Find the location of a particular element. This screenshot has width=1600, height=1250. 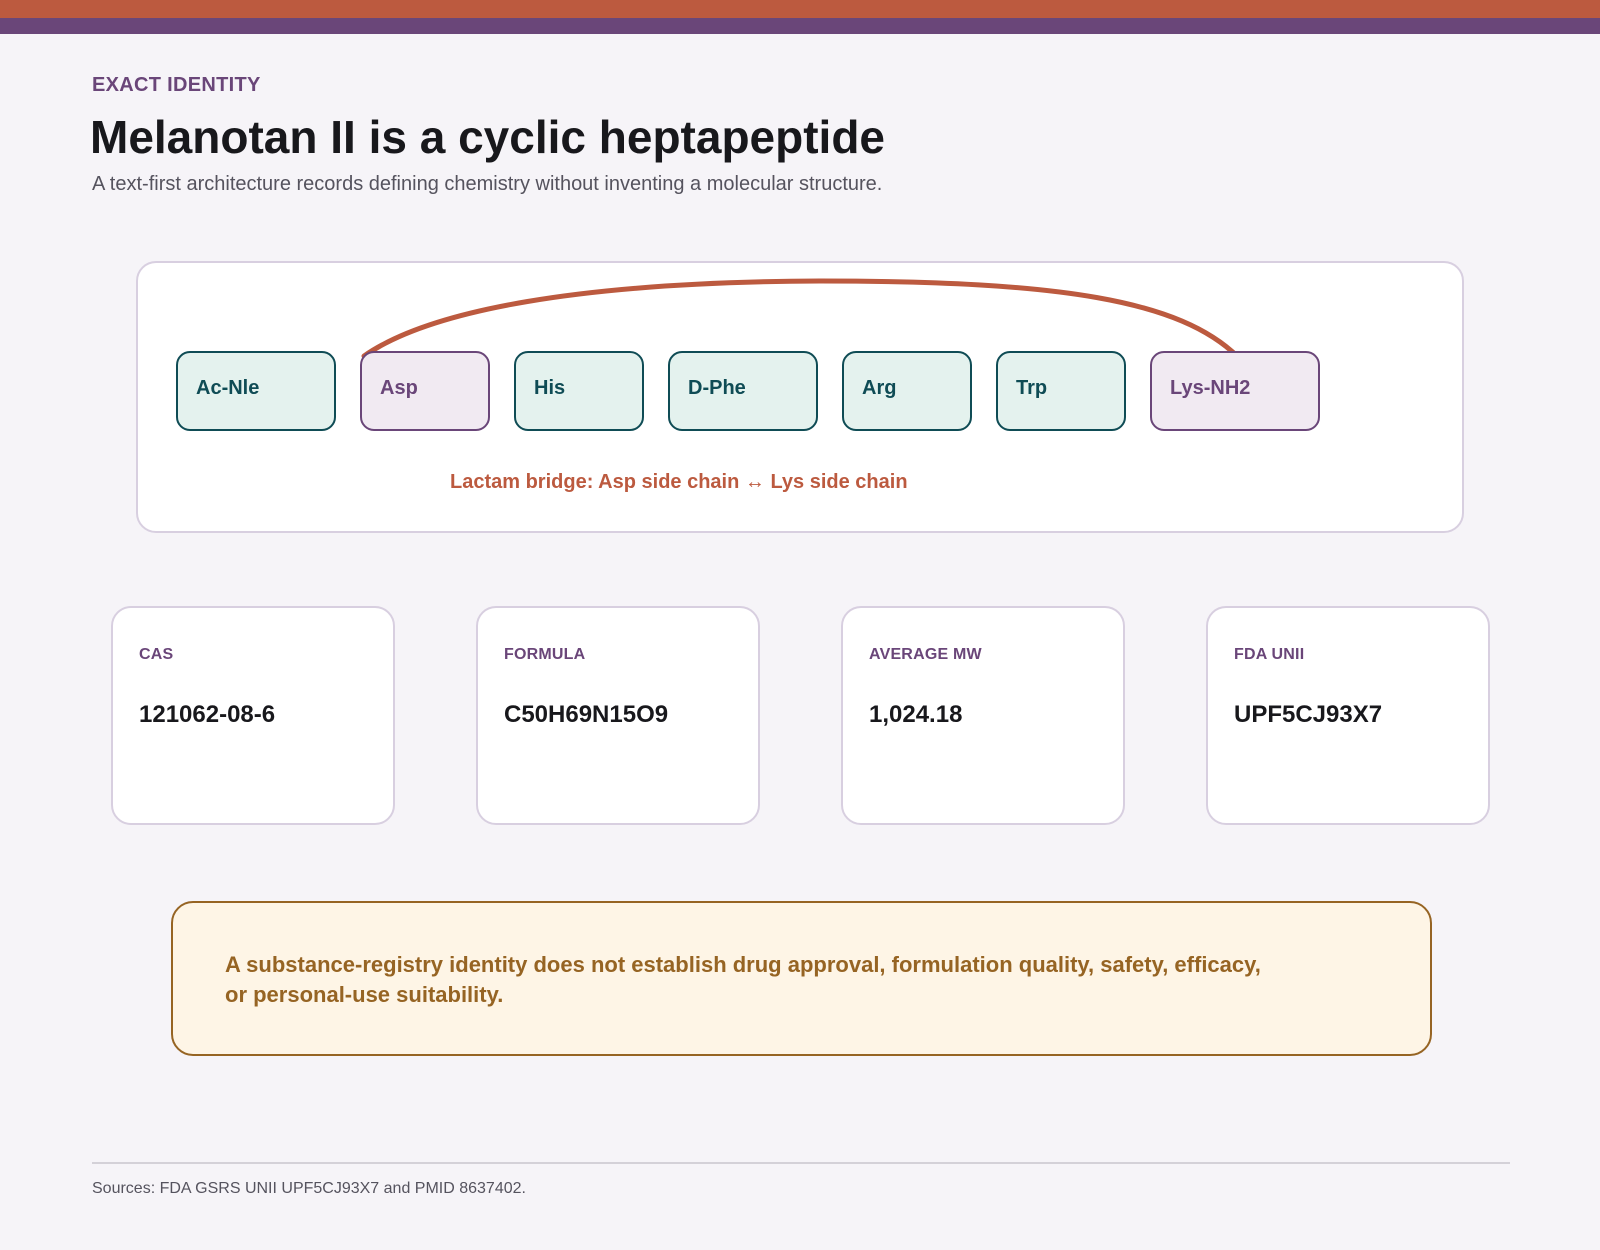

formula-label: FORMULA is located at coordinates (545, 654).